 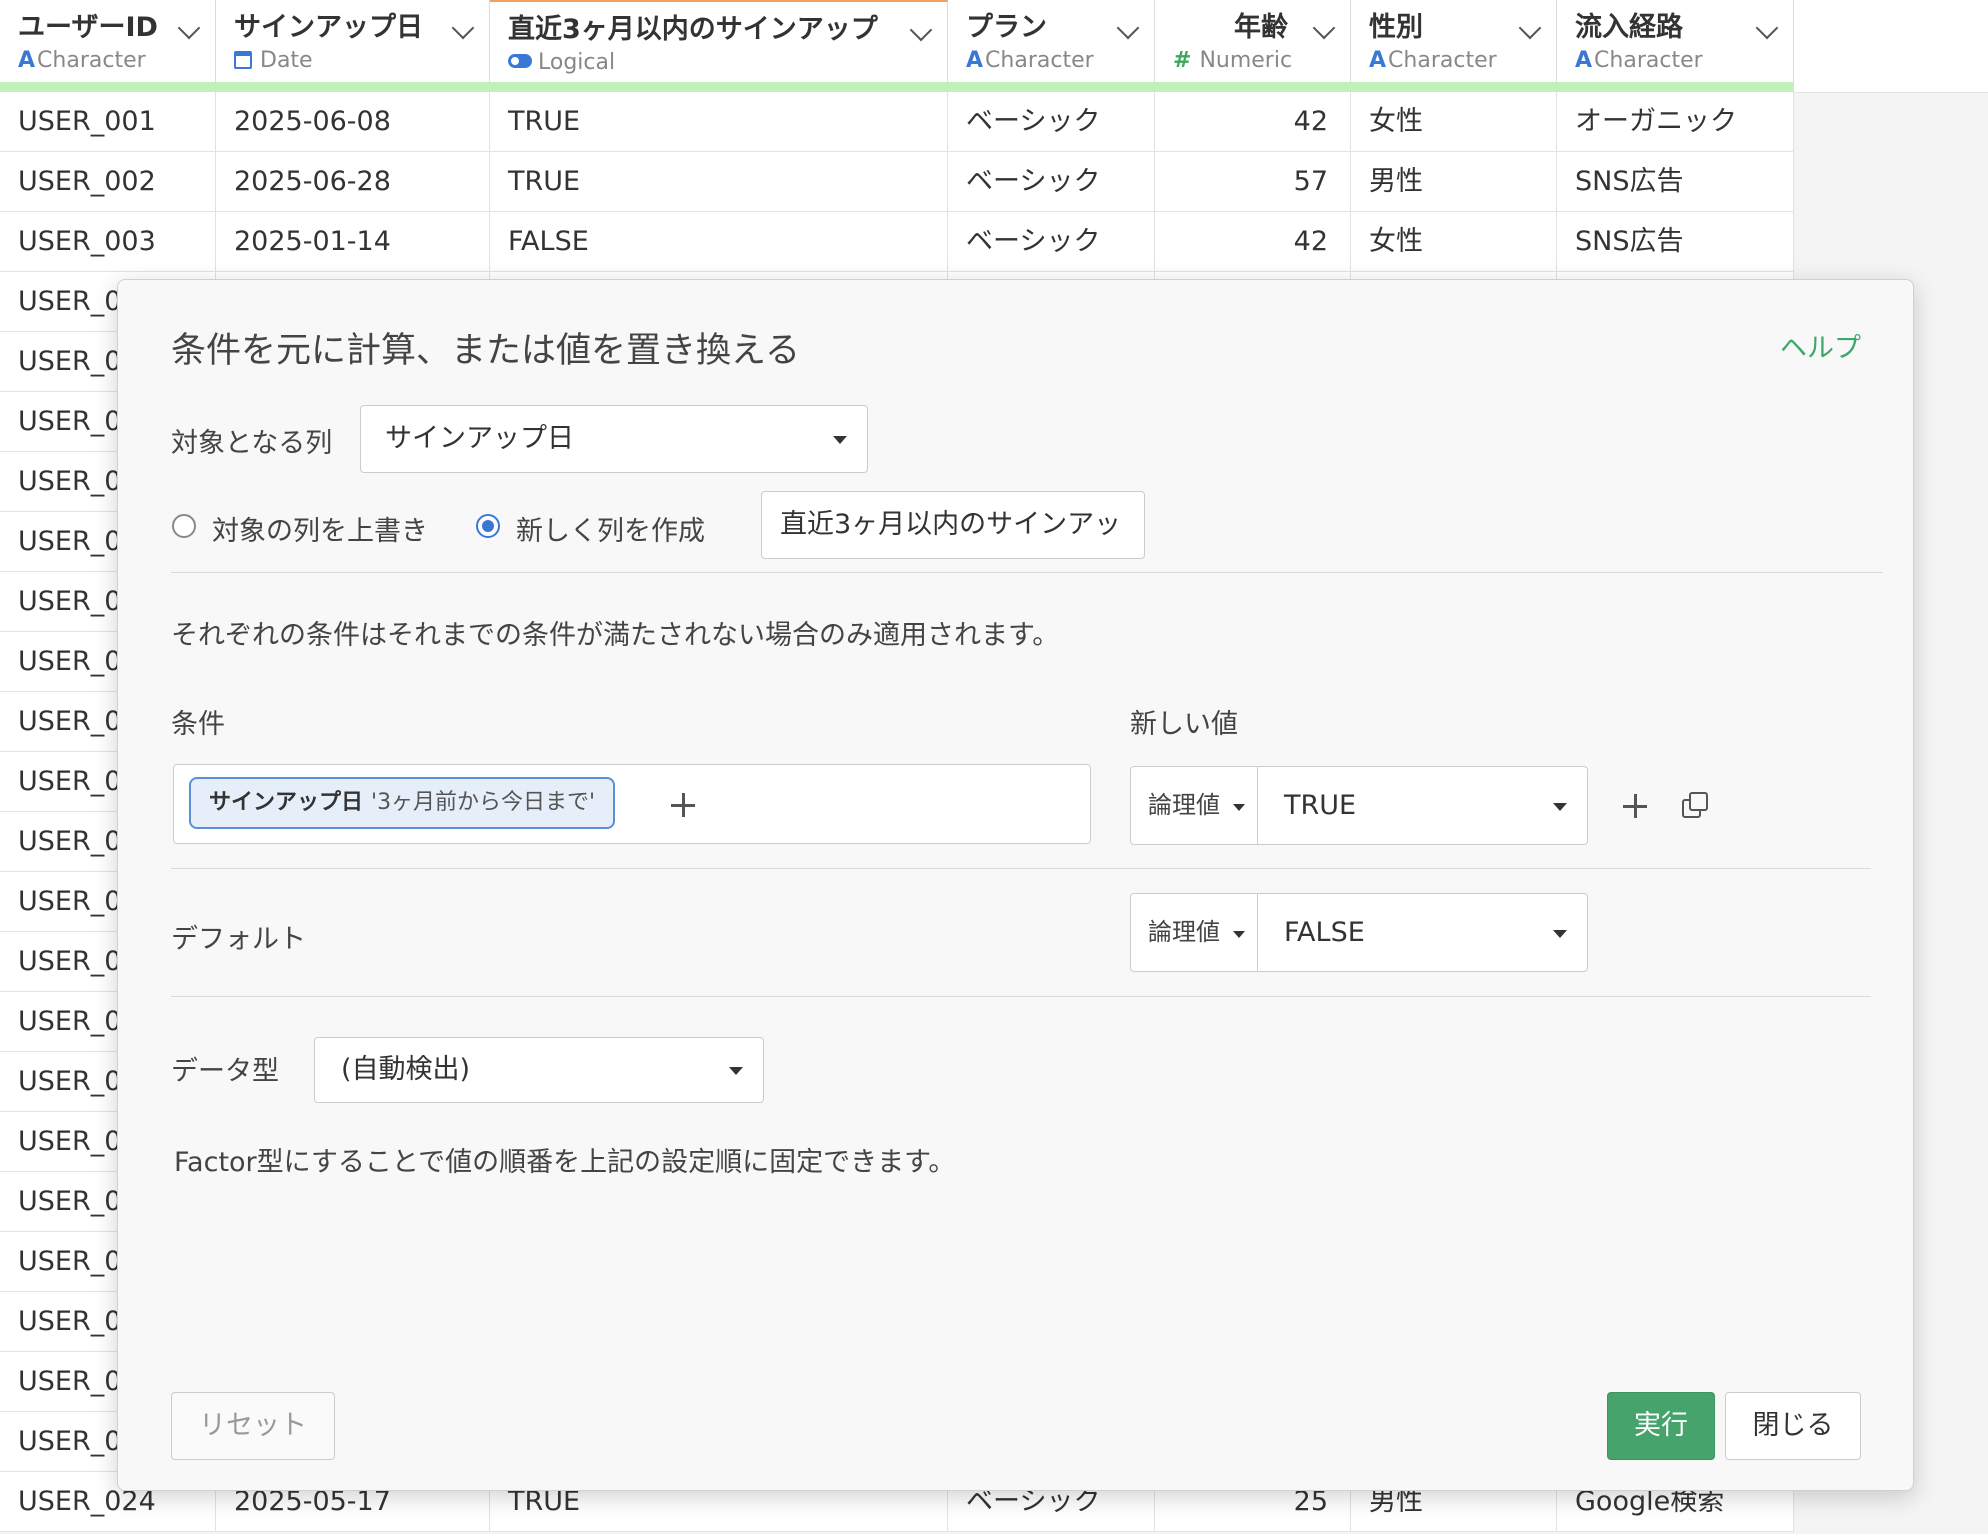 I want to click on column-name: サインアップ日, so click(x=328, y=27).